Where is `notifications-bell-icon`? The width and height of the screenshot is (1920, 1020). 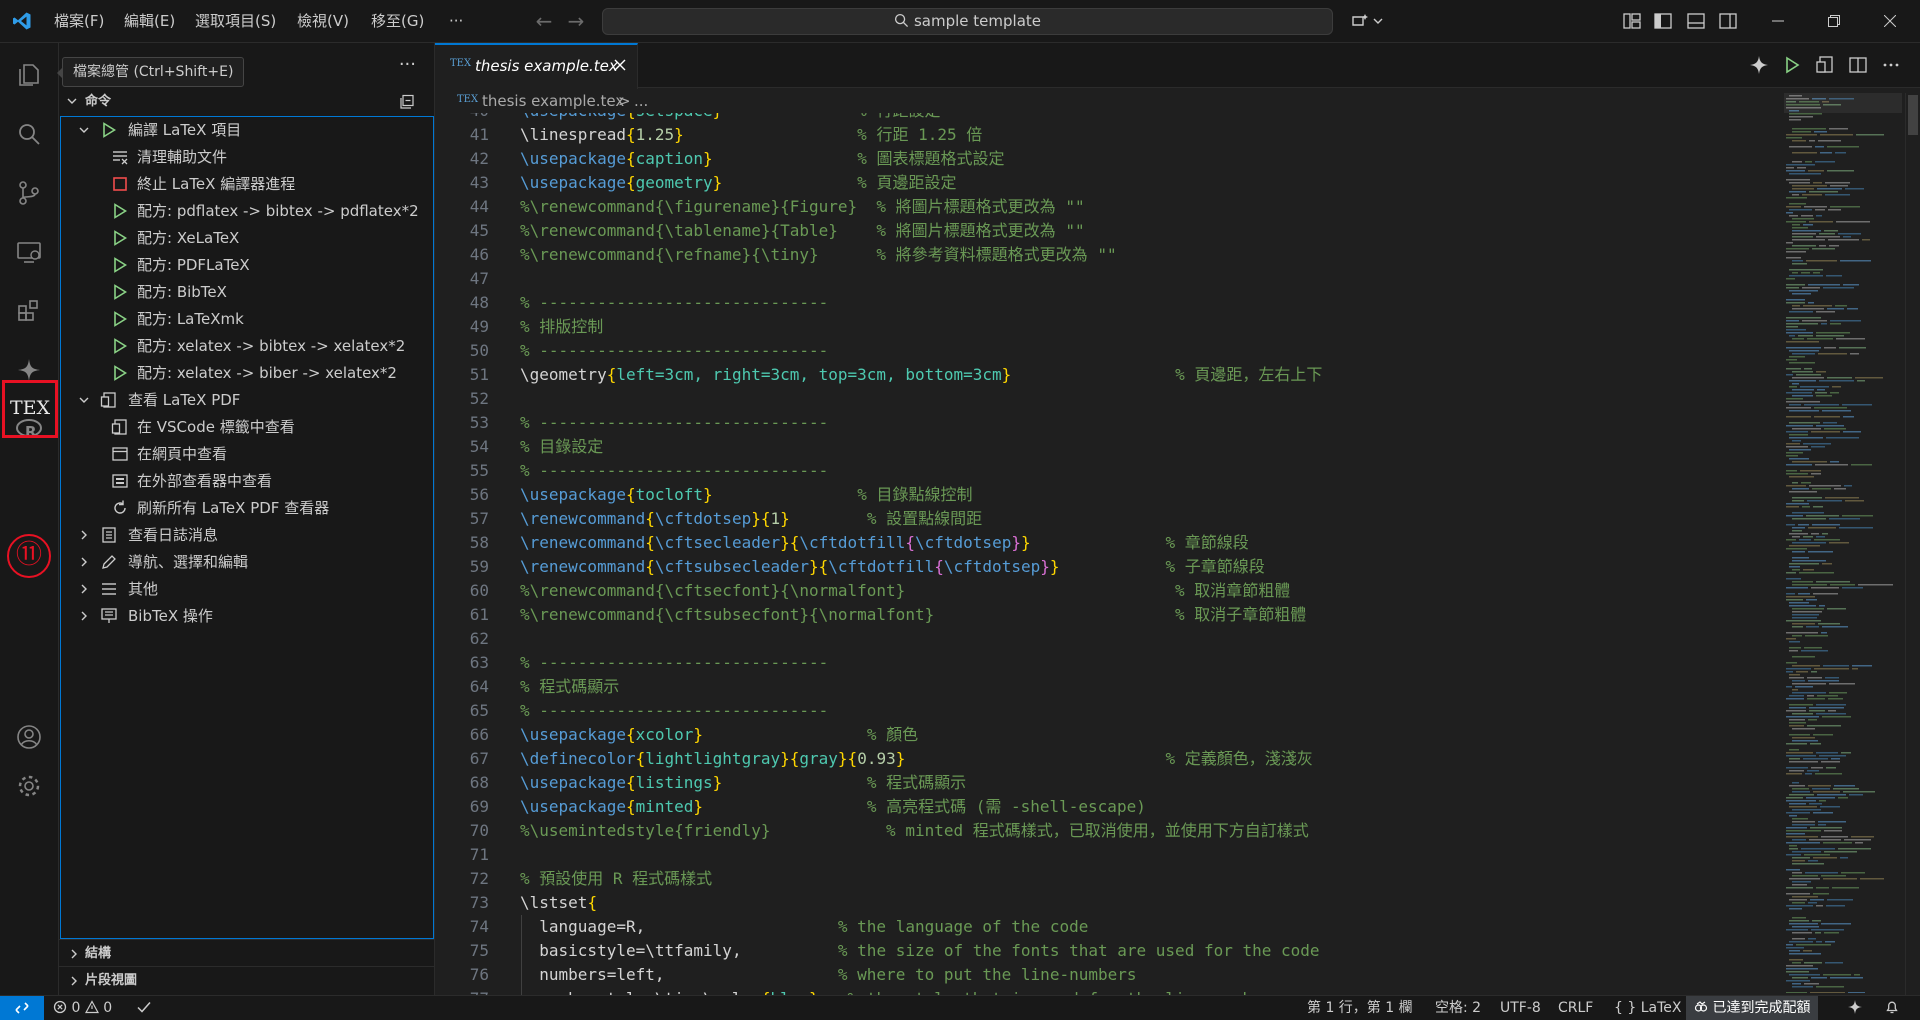 notifications-bell-icon is located at coordinates (1892, 1009).